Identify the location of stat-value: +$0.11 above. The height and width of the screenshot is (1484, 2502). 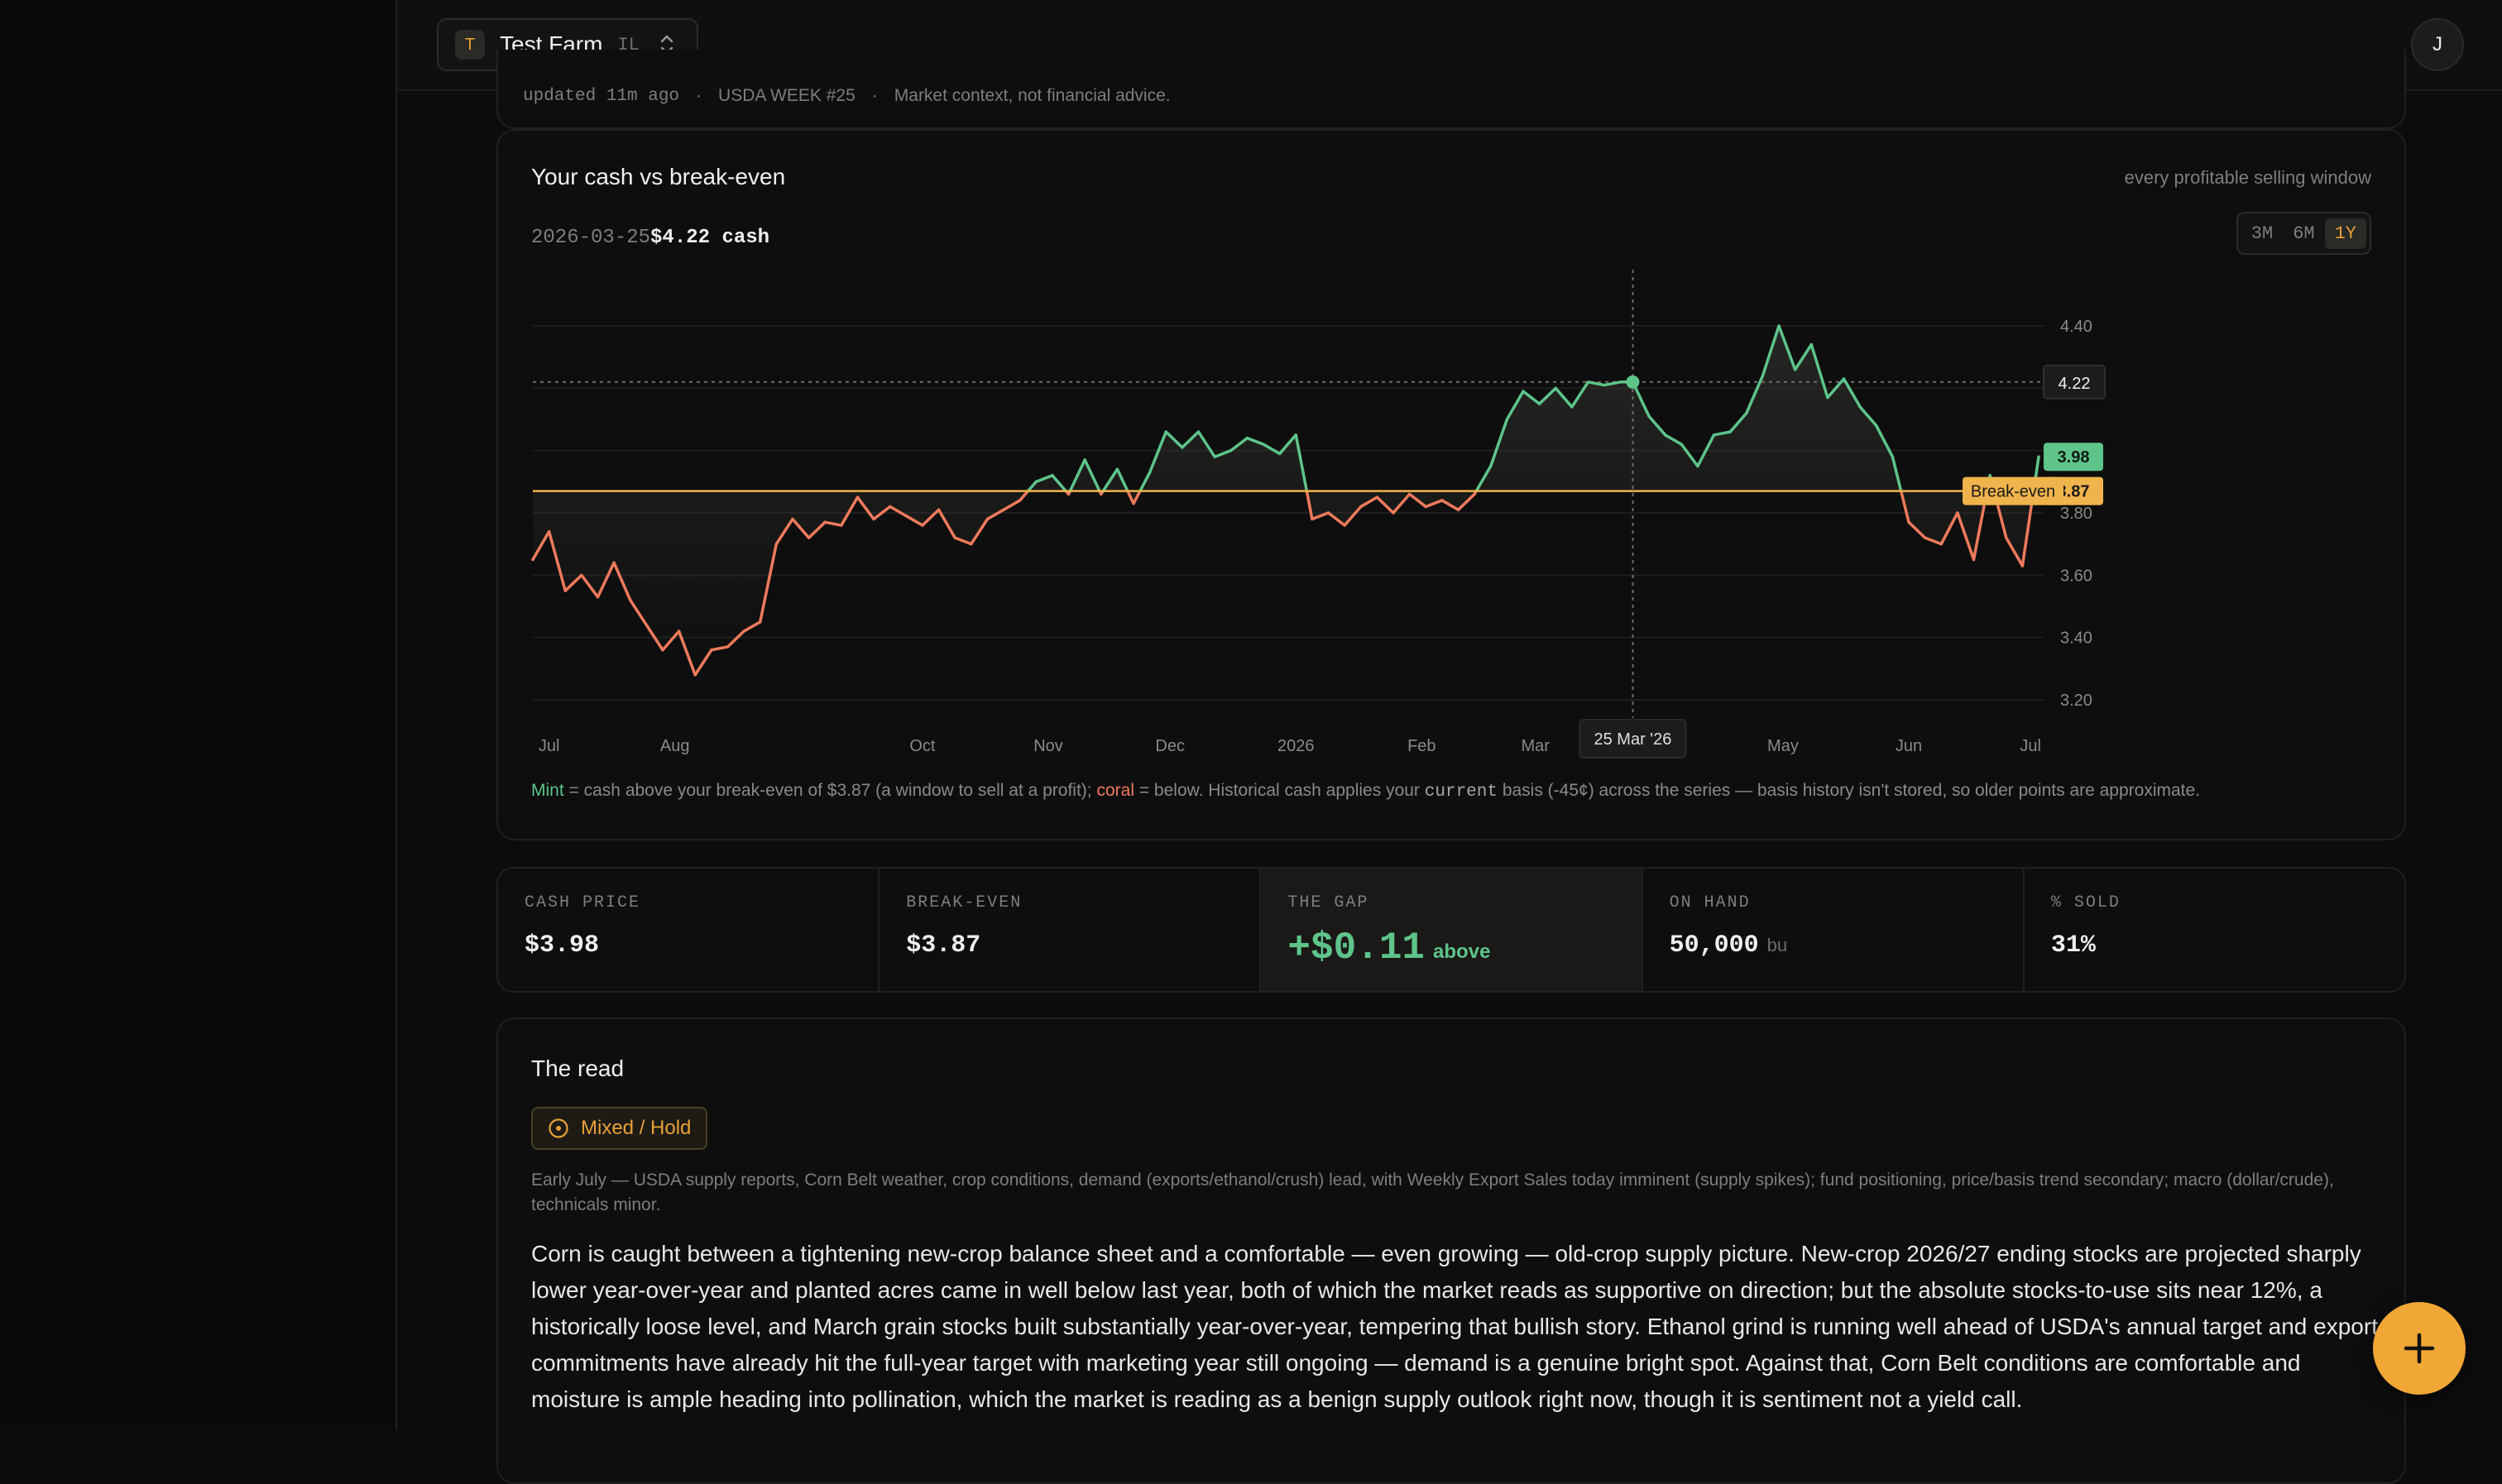
(1388, 947).